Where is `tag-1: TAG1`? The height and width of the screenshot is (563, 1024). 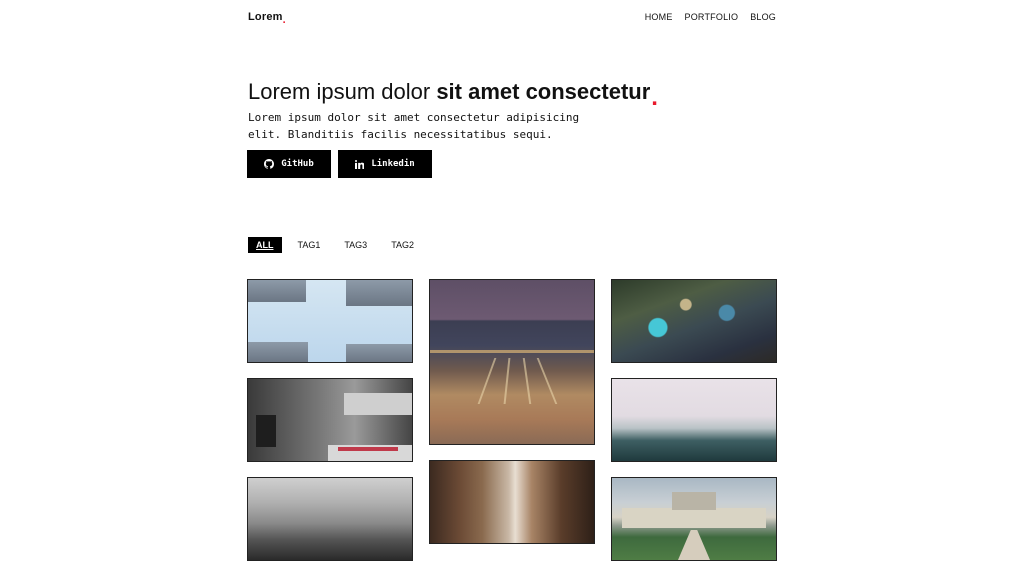
tag-1: TAG1 is located at coordinates (309, 245).